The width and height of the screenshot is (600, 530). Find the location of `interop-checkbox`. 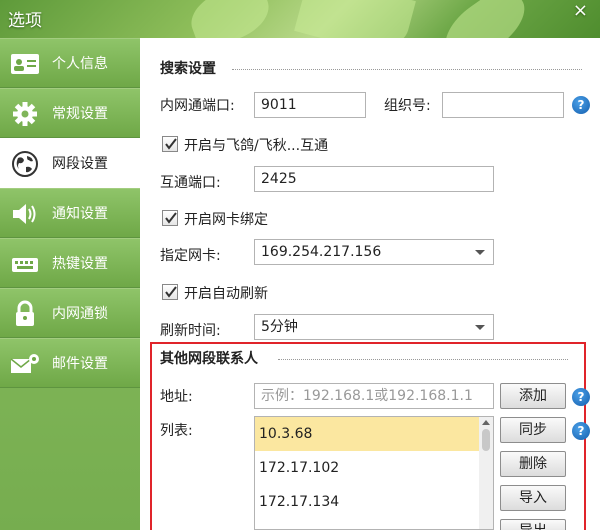

interop-checkbox is located at coordinates (170, 144).